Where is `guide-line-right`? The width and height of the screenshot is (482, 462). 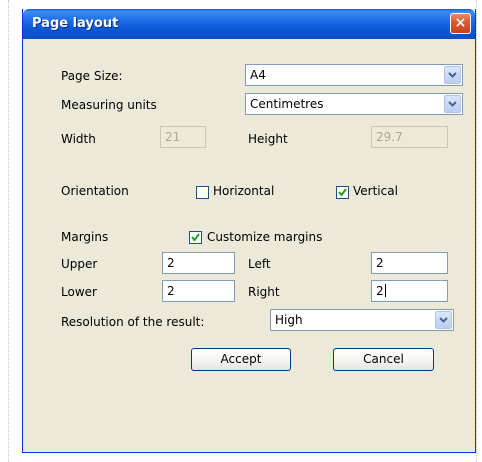 guide-line-right is located at coordinates (476, 231).